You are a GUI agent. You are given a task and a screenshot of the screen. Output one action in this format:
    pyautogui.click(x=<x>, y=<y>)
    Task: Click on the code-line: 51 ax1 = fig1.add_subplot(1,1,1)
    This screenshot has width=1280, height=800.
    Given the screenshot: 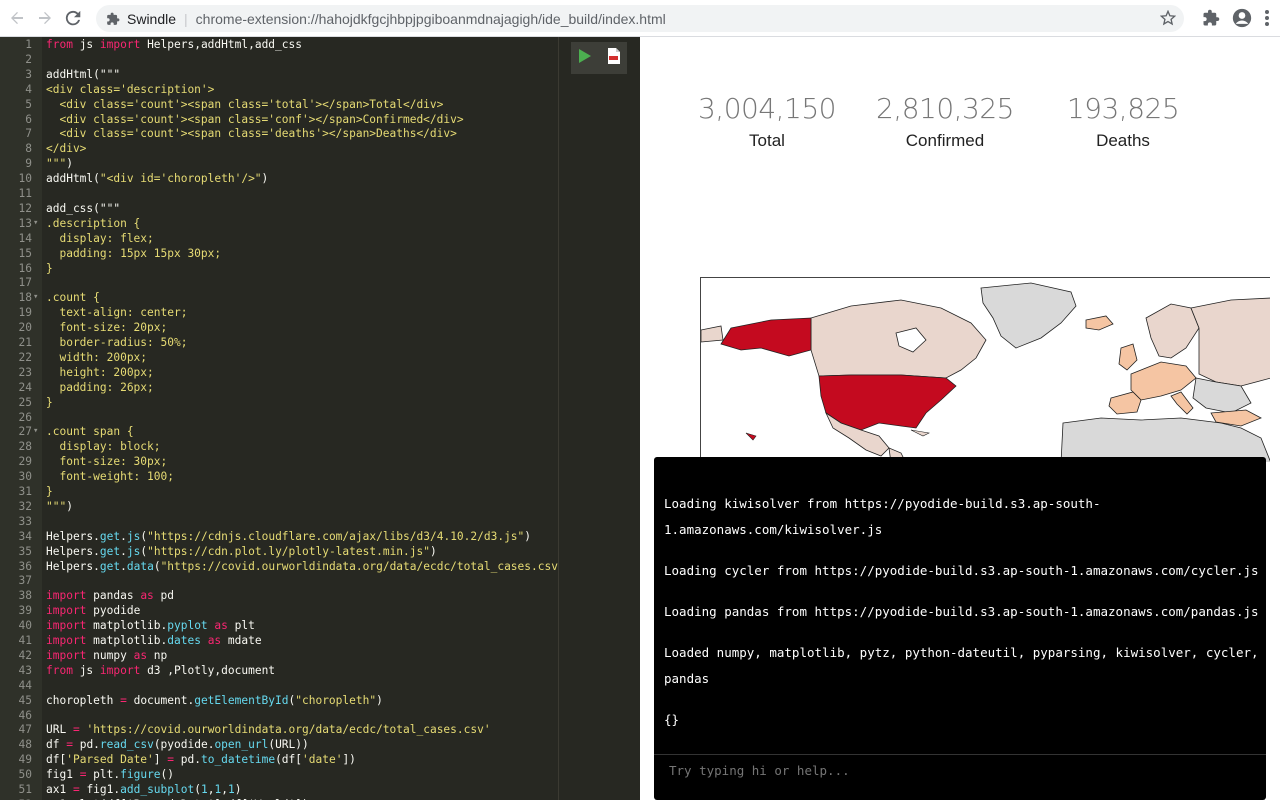 What is the action you would take?
    pyautogui.click(x=279, y=789)
    